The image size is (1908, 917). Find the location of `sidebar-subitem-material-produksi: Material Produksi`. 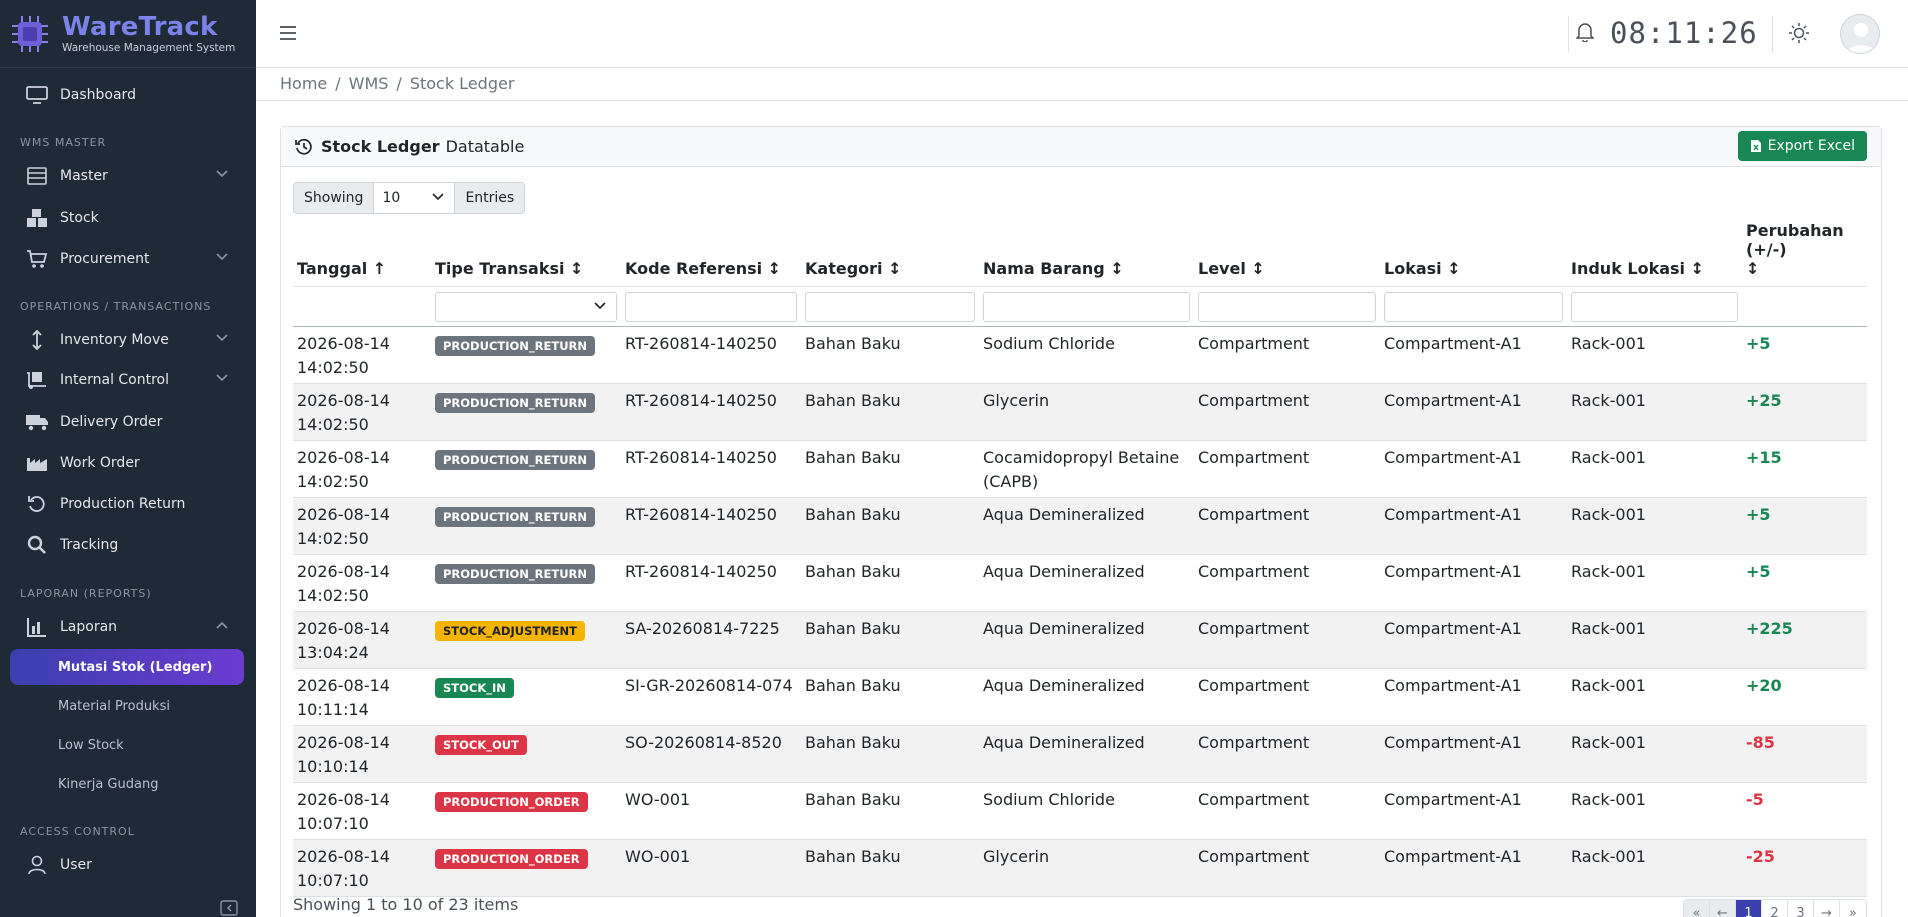

sidebar-subitem-material-produksi: Material Produksi is located at coordinates (127, 706).